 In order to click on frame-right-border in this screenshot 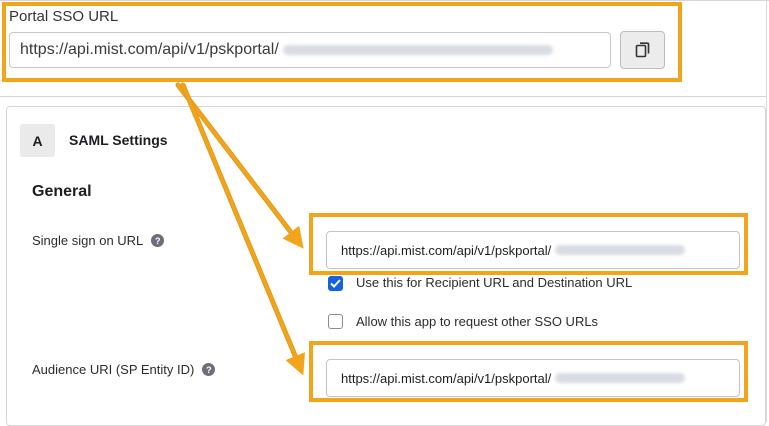, I will do `click(766, 211)`.